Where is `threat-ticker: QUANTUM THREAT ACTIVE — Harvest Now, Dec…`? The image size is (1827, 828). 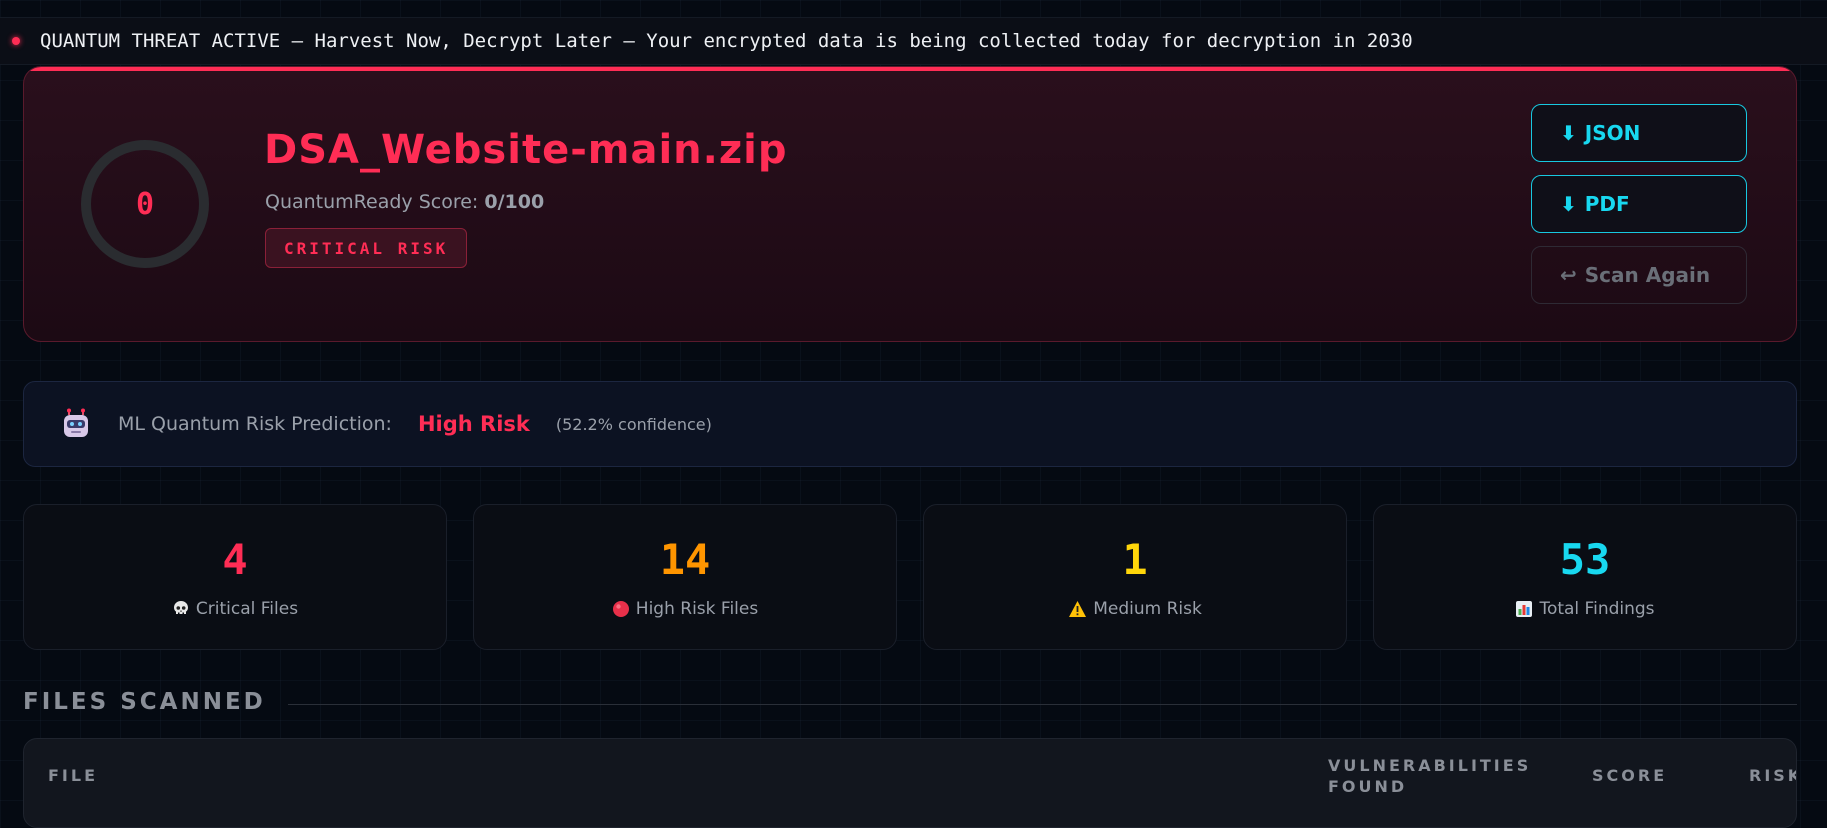 threat-ticker: QUANTUM THREAT ACTIVE — Harvest Now, Dec… is located at coordinates (913, 41).